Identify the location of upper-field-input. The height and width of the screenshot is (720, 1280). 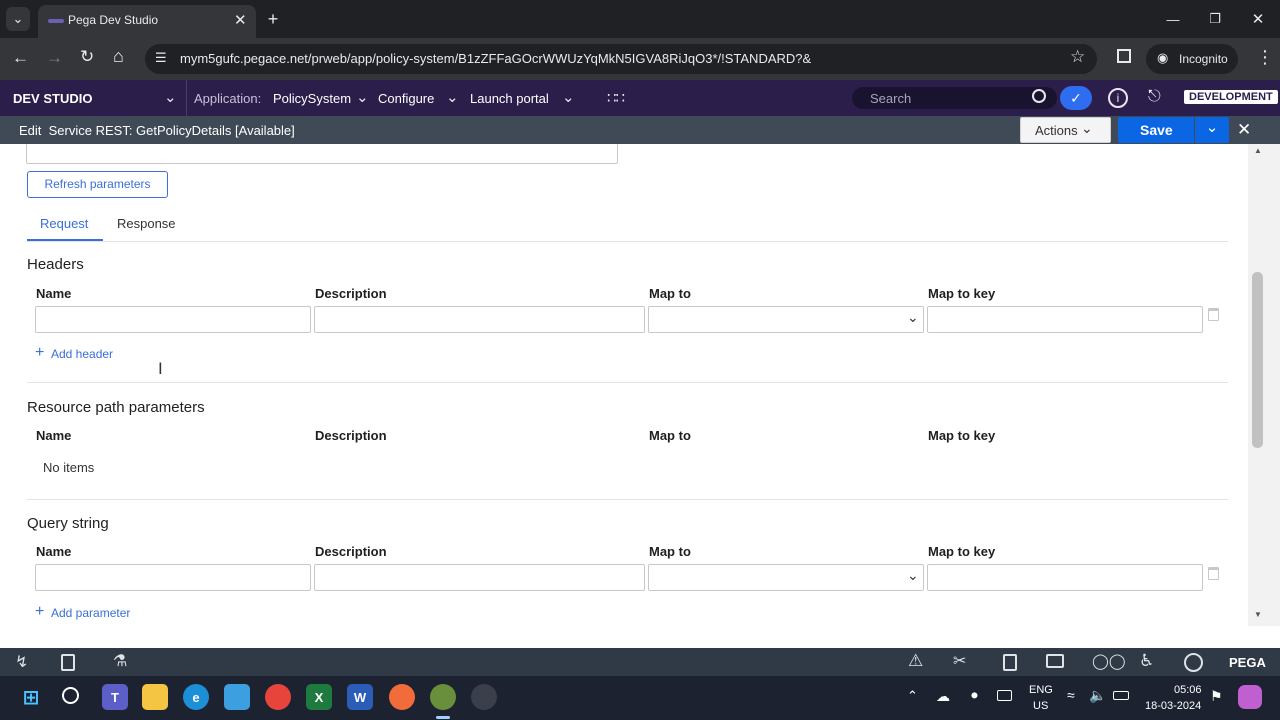
(322, 154).